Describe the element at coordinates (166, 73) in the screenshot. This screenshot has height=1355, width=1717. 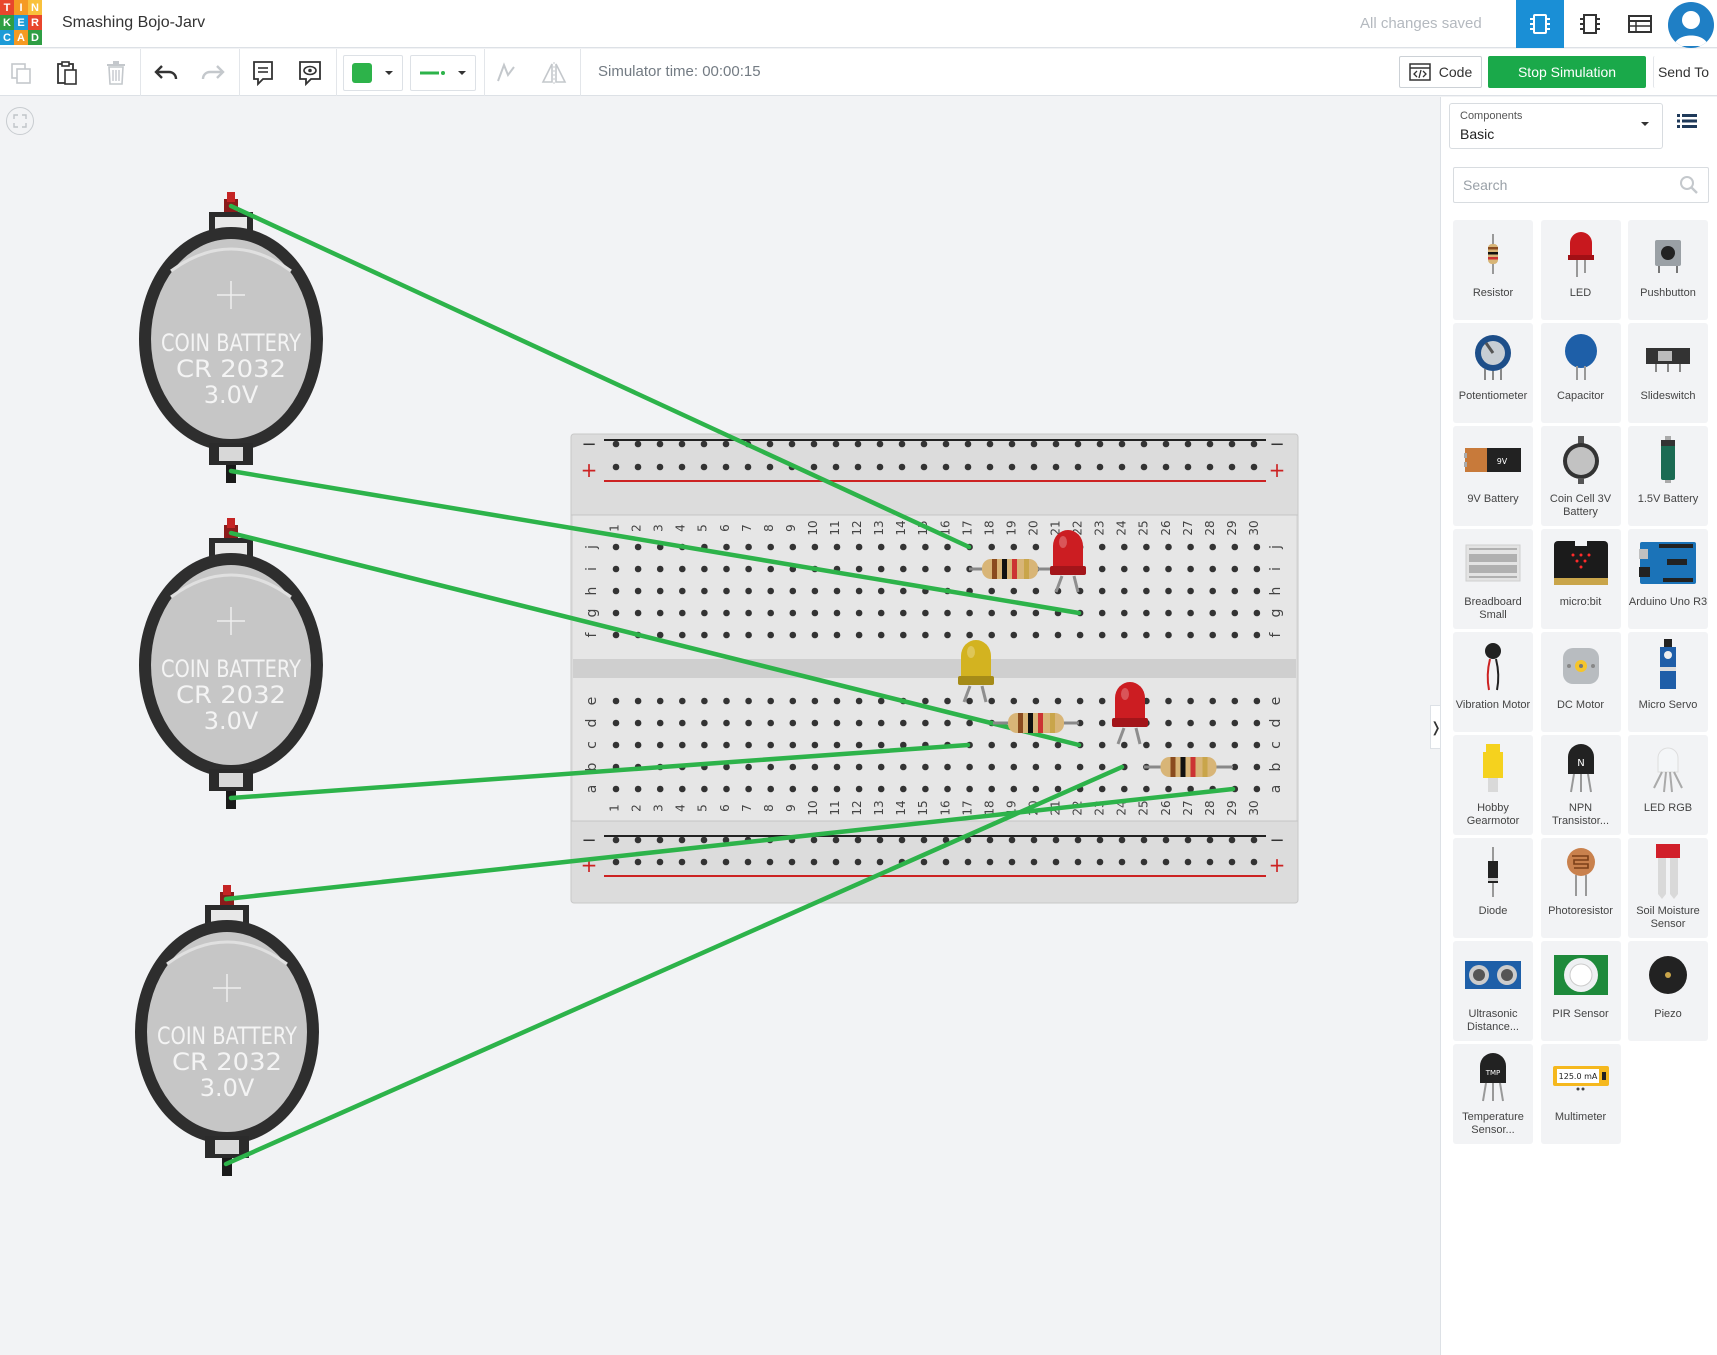
I see `undo-button` at that location.